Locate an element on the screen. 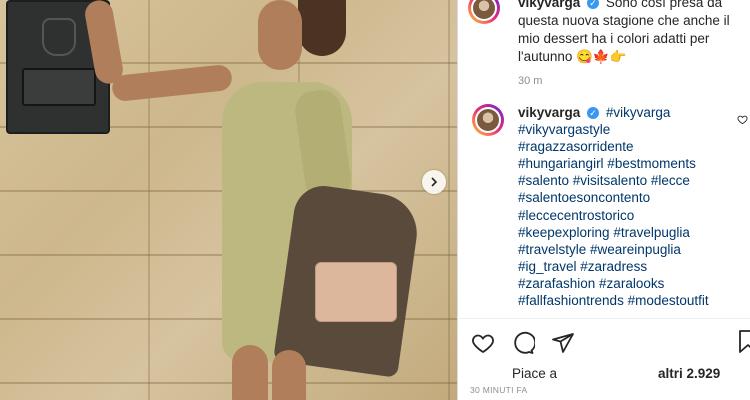 The image size is (750, 400). hashtag: #ig_travel #zaradress is located at coordinates (629, 266).